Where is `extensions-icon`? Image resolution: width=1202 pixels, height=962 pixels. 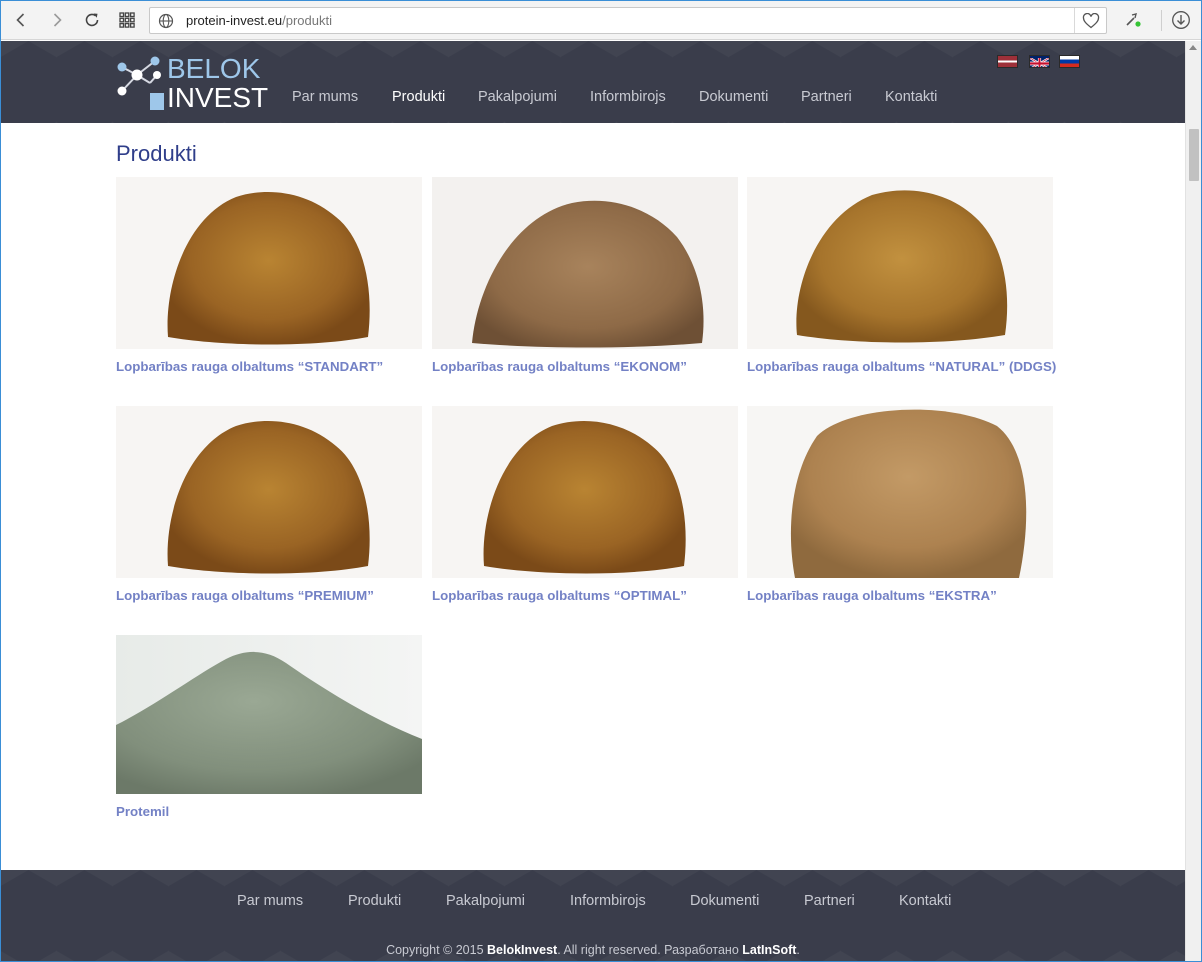
extensions-icon is located at coordinates (1133, 20).